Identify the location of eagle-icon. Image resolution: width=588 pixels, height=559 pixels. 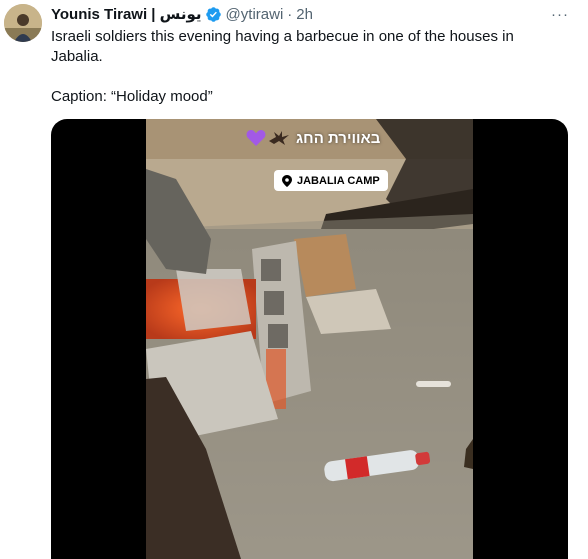
(279, 138).